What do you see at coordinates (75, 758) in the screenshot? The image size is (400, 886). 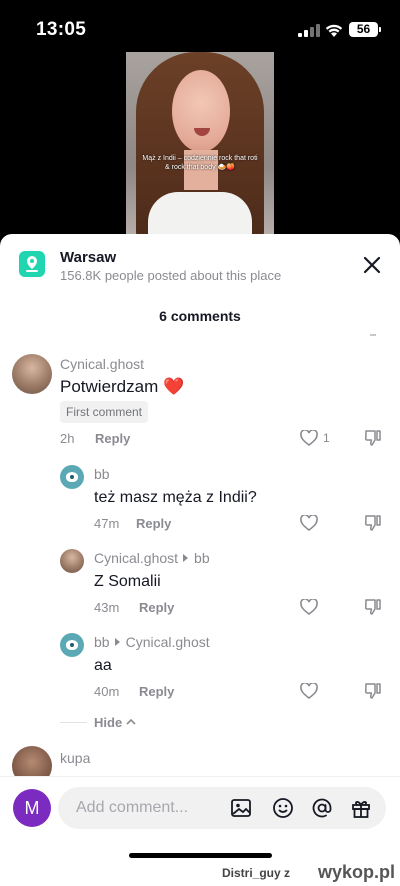 I see `comment-username: kupa` at bounding box center [75, 758].